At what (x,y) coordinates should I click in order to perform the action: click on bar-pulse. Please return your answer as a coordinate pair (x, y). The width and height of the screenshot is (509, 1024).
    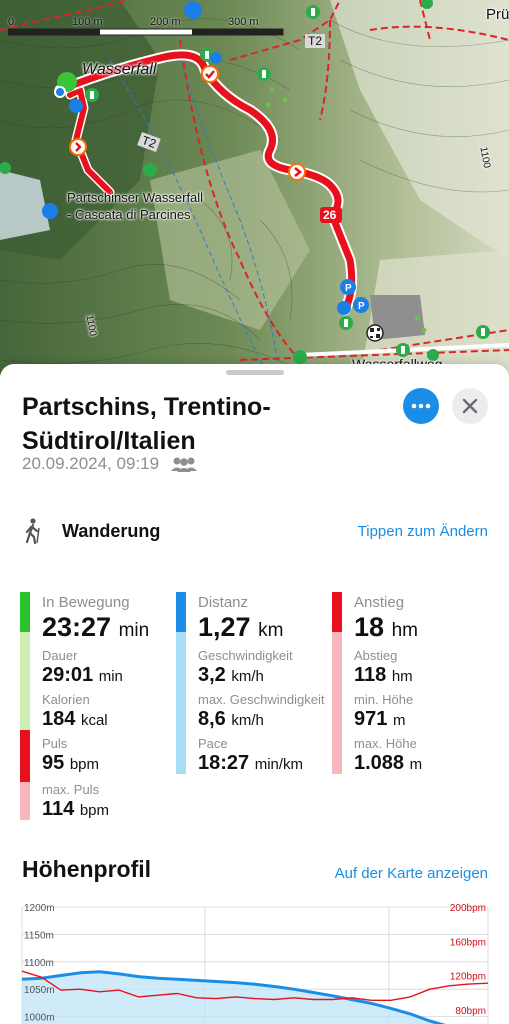
    Looking at the image, I should click on (25, 756).